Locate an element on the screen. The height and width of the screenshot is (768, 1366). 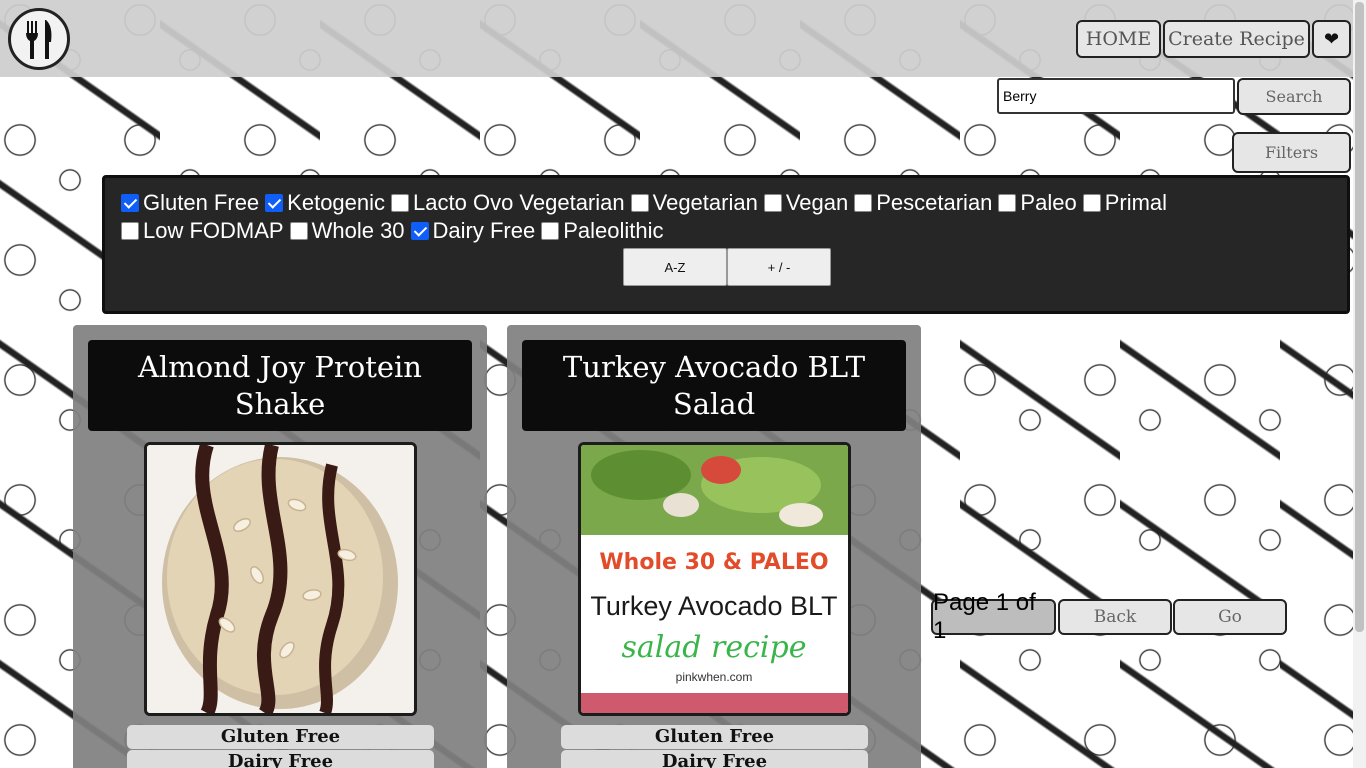
scrollbar-thumb is located at coordinates (1359, 317).